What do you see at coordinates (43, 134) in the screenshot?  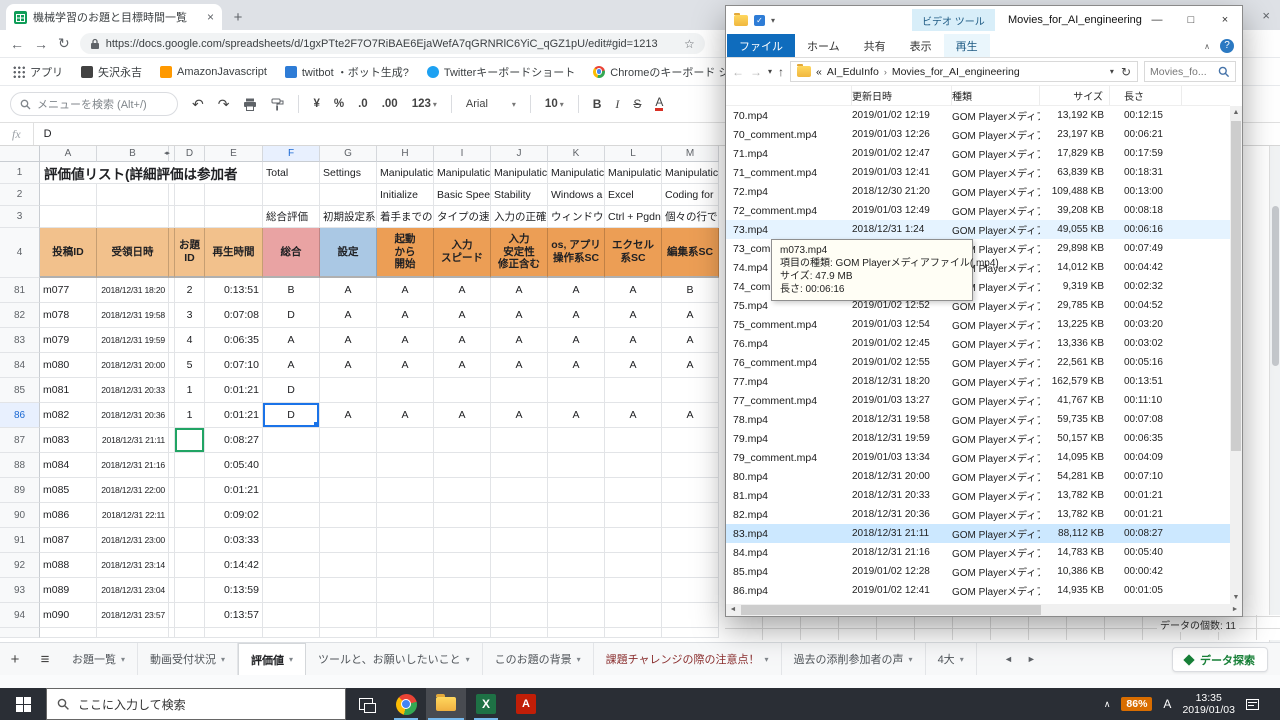 I see `formula-bar-value: D` at bounding box center [43, 134].